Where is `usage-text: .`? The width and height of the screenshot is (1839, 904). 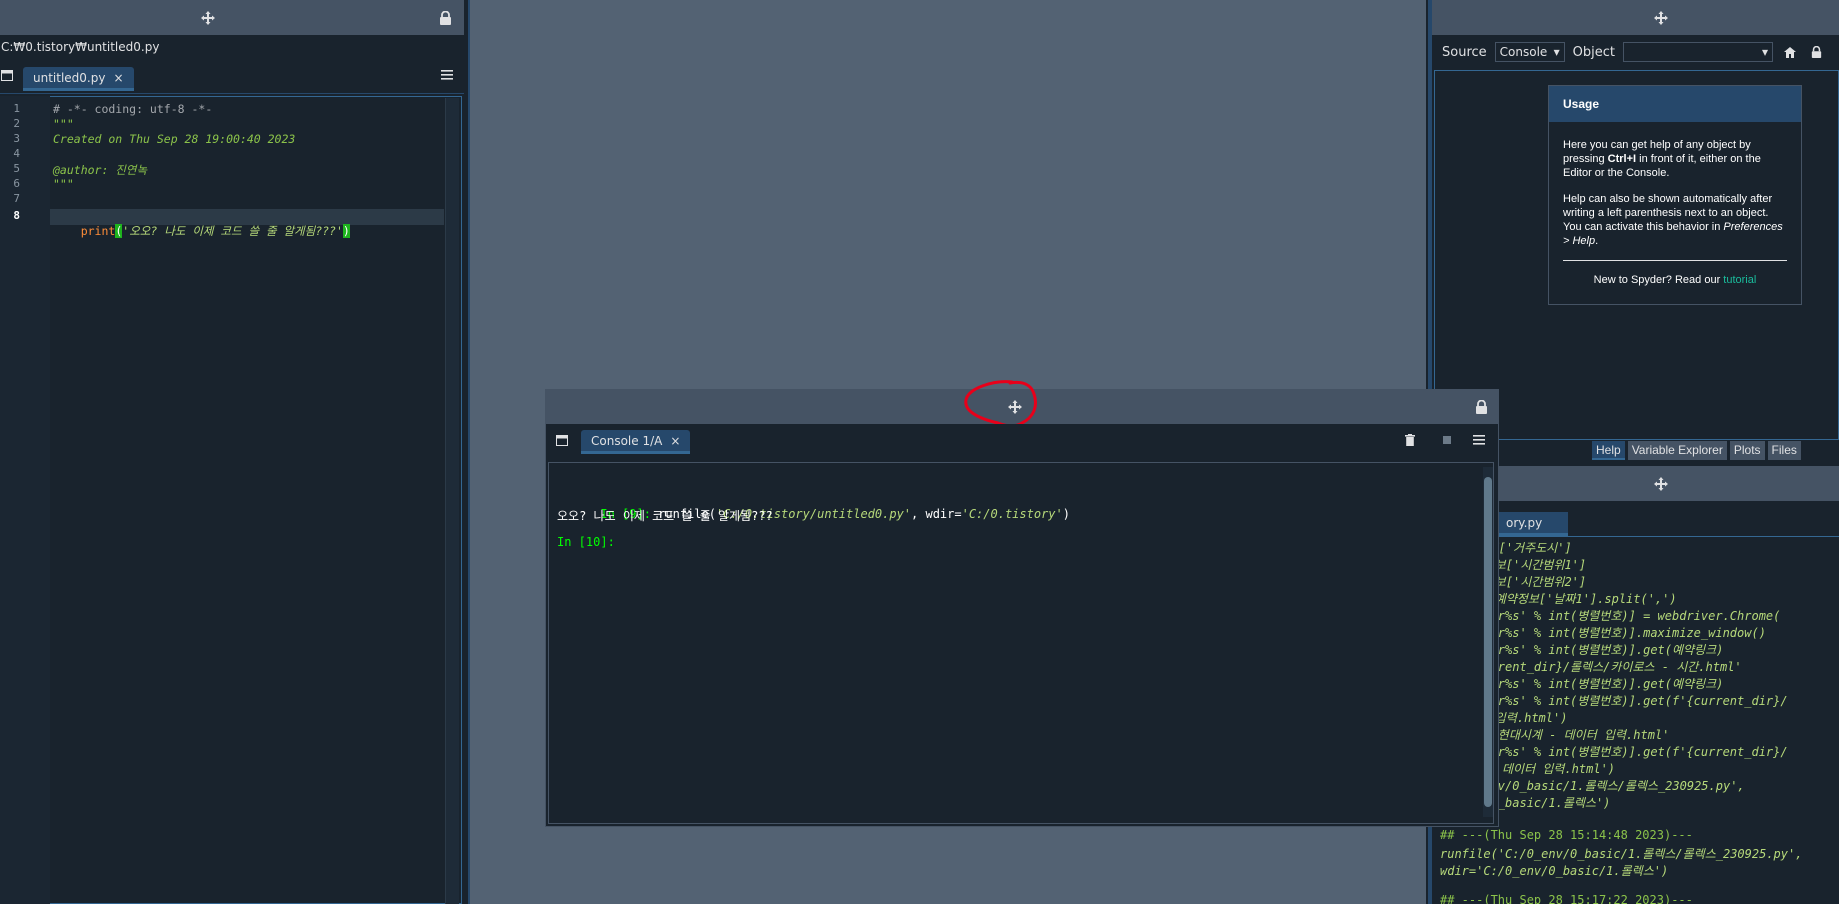 usage-text: . is located at coordinates (1597, 241).